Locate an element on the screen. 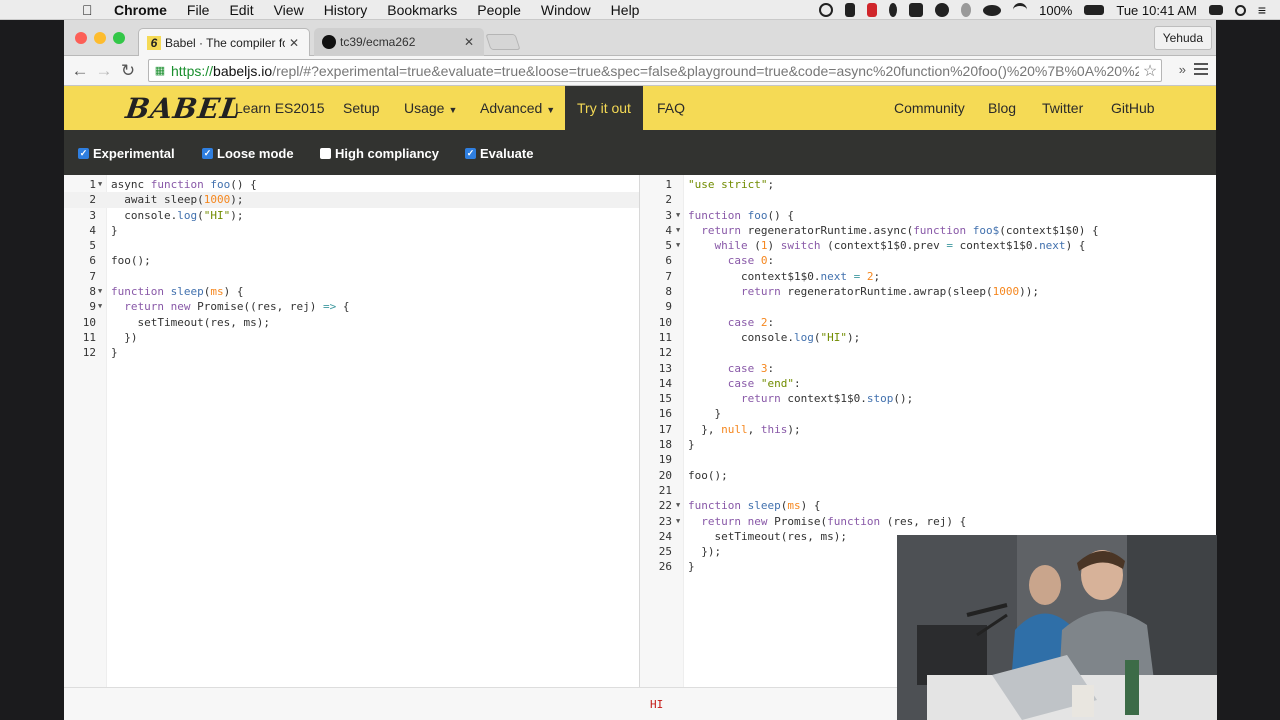 The width and height of the screenshot is (1280, 720). code-line: 5 is located at coordinates (92, 246).